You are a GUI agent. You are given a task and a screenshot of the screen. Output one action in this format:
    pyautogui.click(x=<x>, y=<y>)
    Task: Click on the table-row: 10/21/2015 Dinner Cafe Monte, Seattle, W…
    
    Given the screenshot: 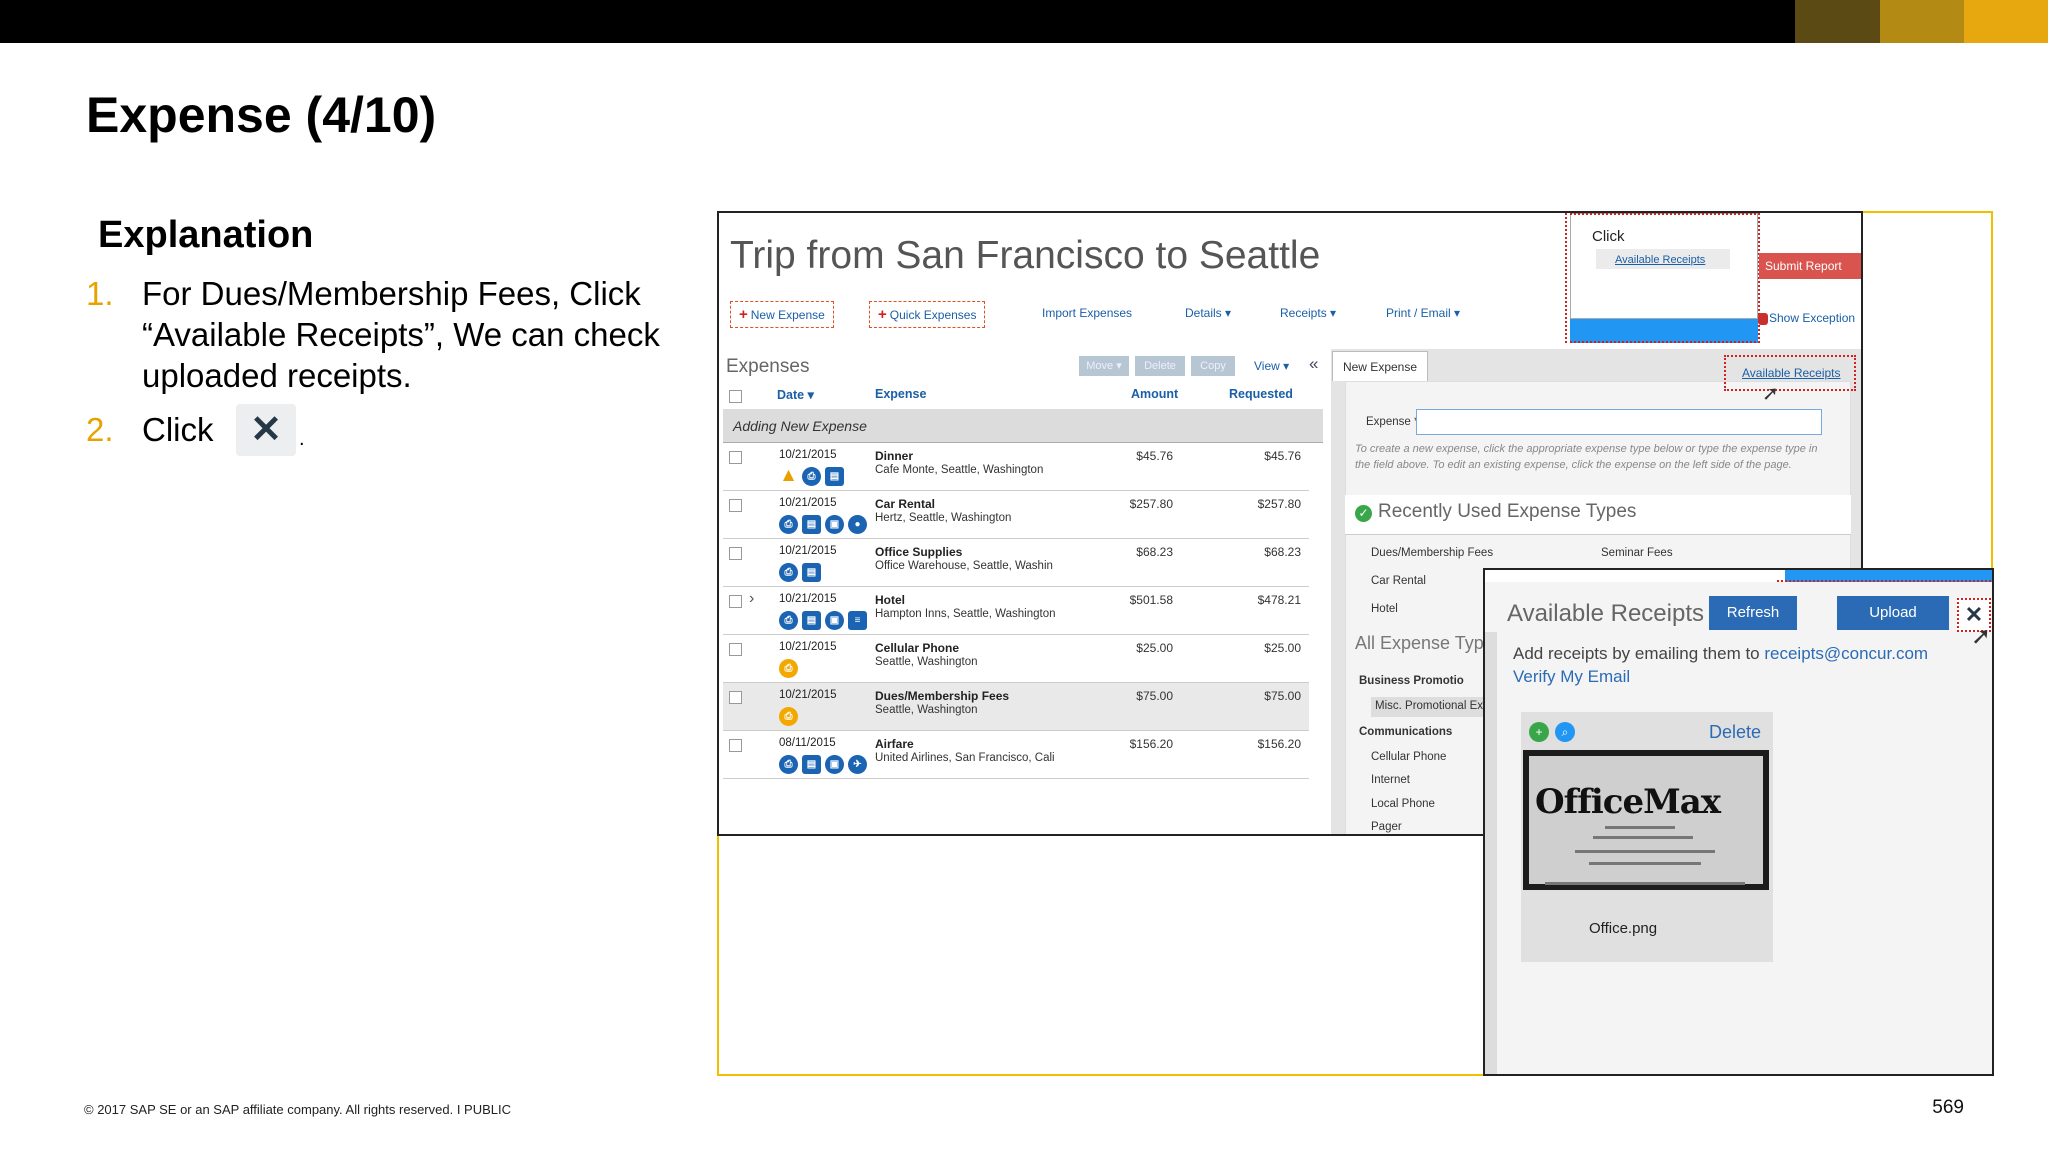 What is the action you would take?
    pyautogui.click(x=1016, y=467)
    